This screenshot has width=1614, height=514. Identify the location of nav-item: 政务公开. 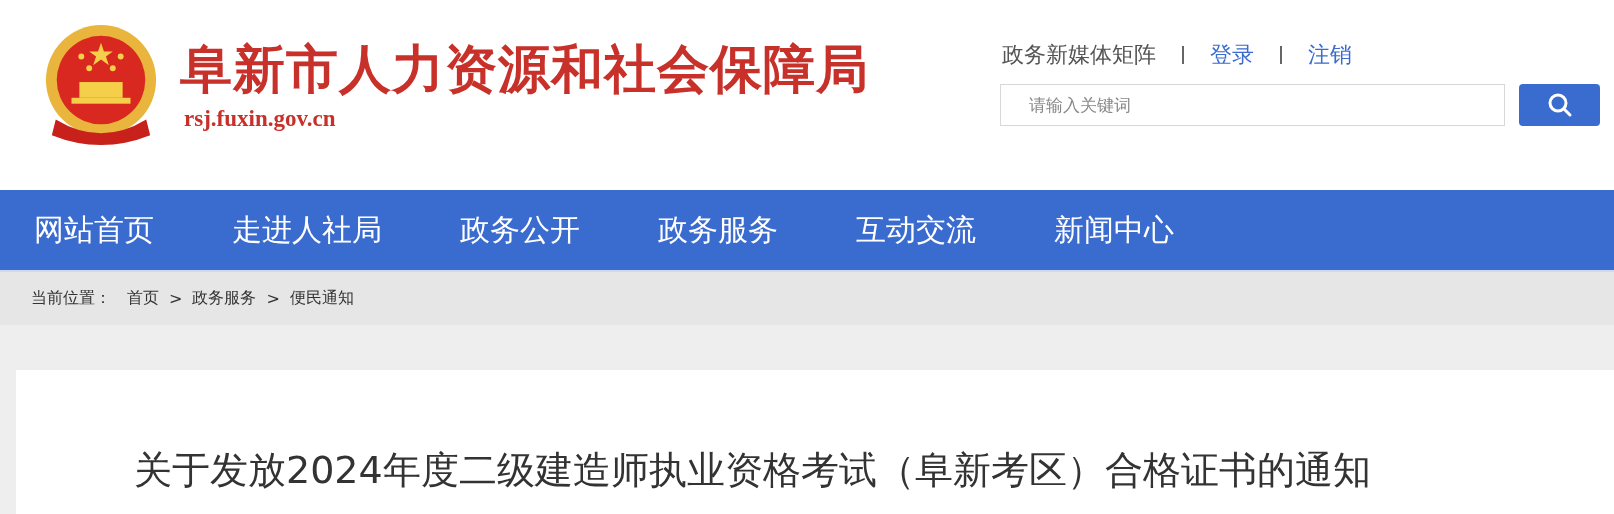
(520, 230).